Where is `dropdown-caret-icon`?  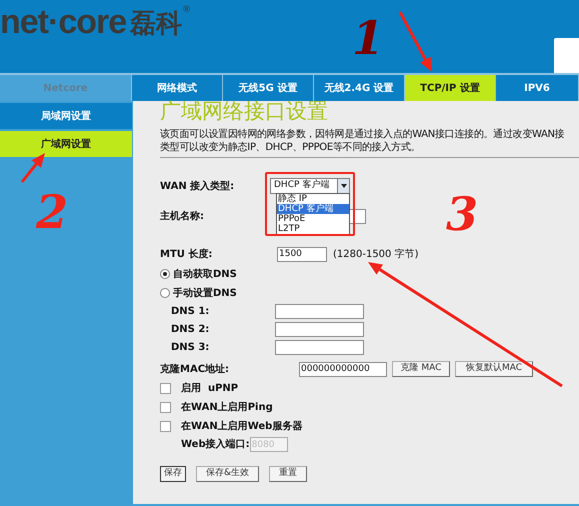 dropdown-caret-icon is located at coordinates (343, 186).